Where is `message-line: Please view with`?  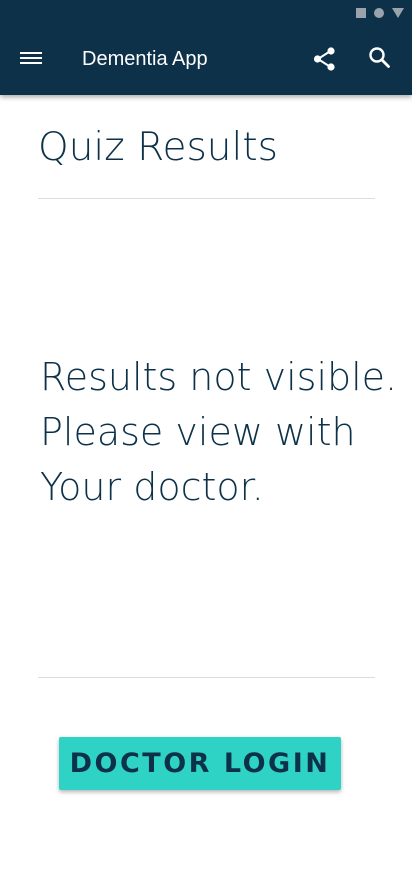 message-line: Please view with is located at coordinates (198, 432).